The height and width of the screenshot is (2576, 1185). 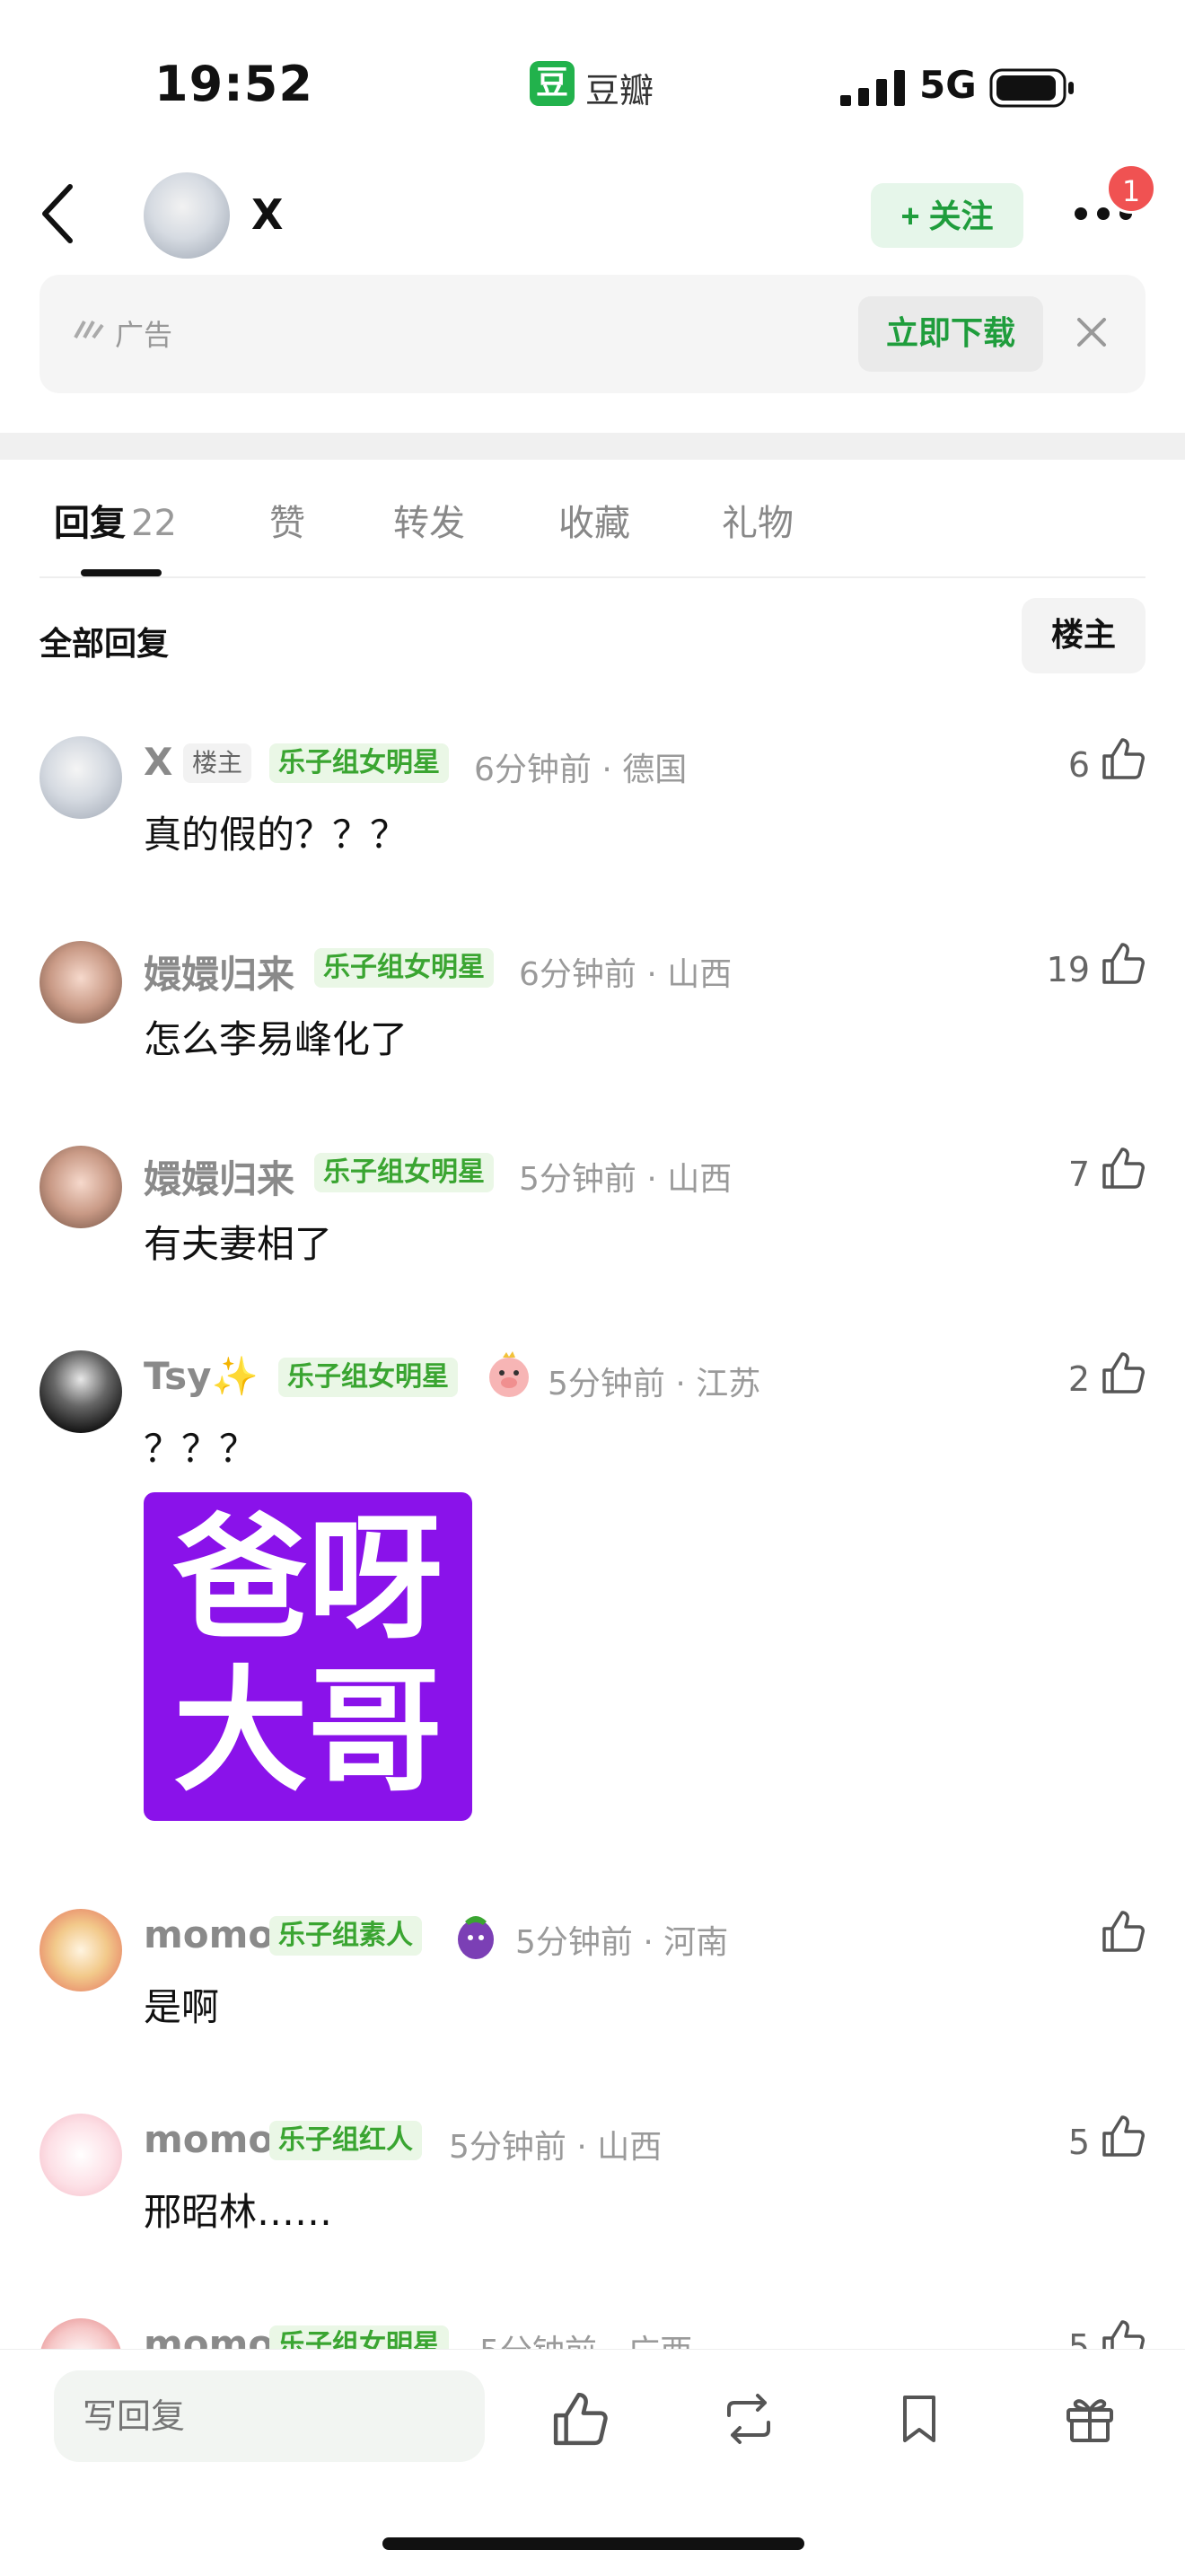 What do you see at coordinates (947, 215) in the screenshot?
I see `follow-button: + 关注` at bounding box center [947, 215].